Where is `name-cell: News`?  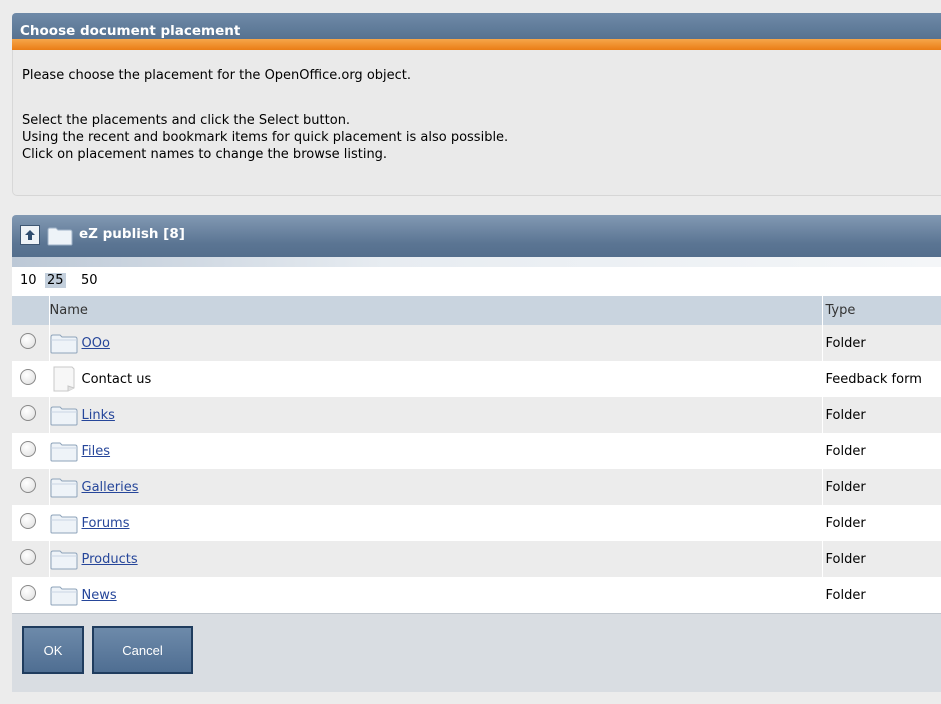 name-cell: News is located at coordinates (436, 595).